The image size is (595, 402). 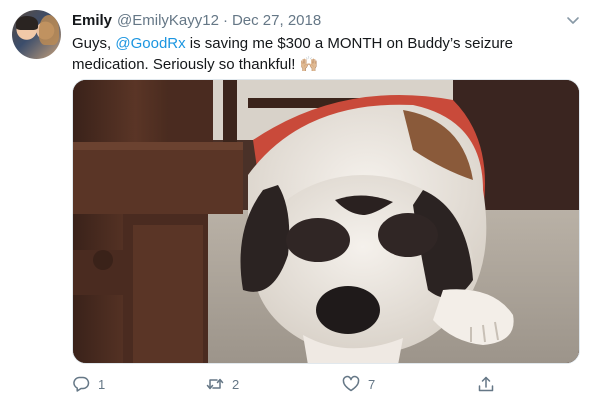 What do you see at coordinates (372, 384) in the screenshot?
I see `like-count: 7` at bounding box center [372, 384].